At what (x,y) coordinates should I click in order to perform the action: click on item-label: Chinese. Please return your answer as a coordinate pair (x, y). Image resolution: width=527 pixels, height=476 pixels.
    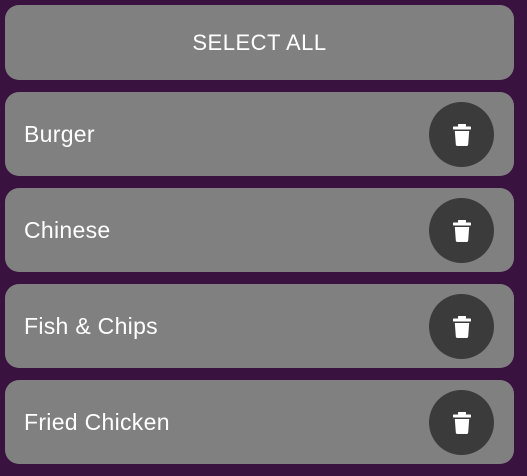
    Looking at the image, I should click on (67, 229).